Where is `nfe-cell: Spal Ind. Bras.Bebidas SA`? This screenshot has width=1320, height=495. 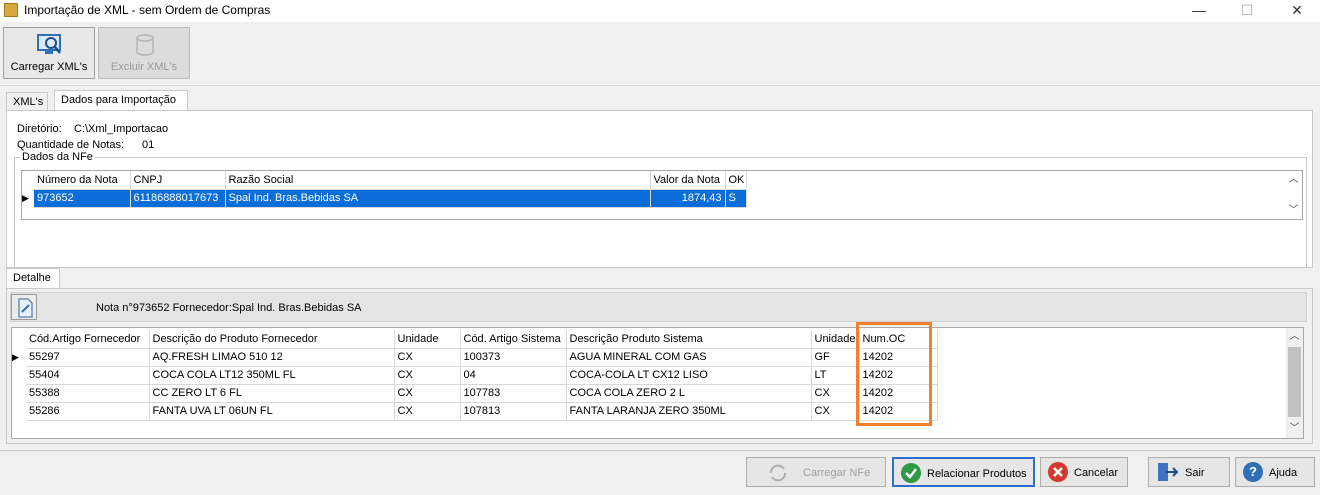 nfe-cell: Spal Ind. Bras.Bebidas SA is located at coordinates (438, 198).